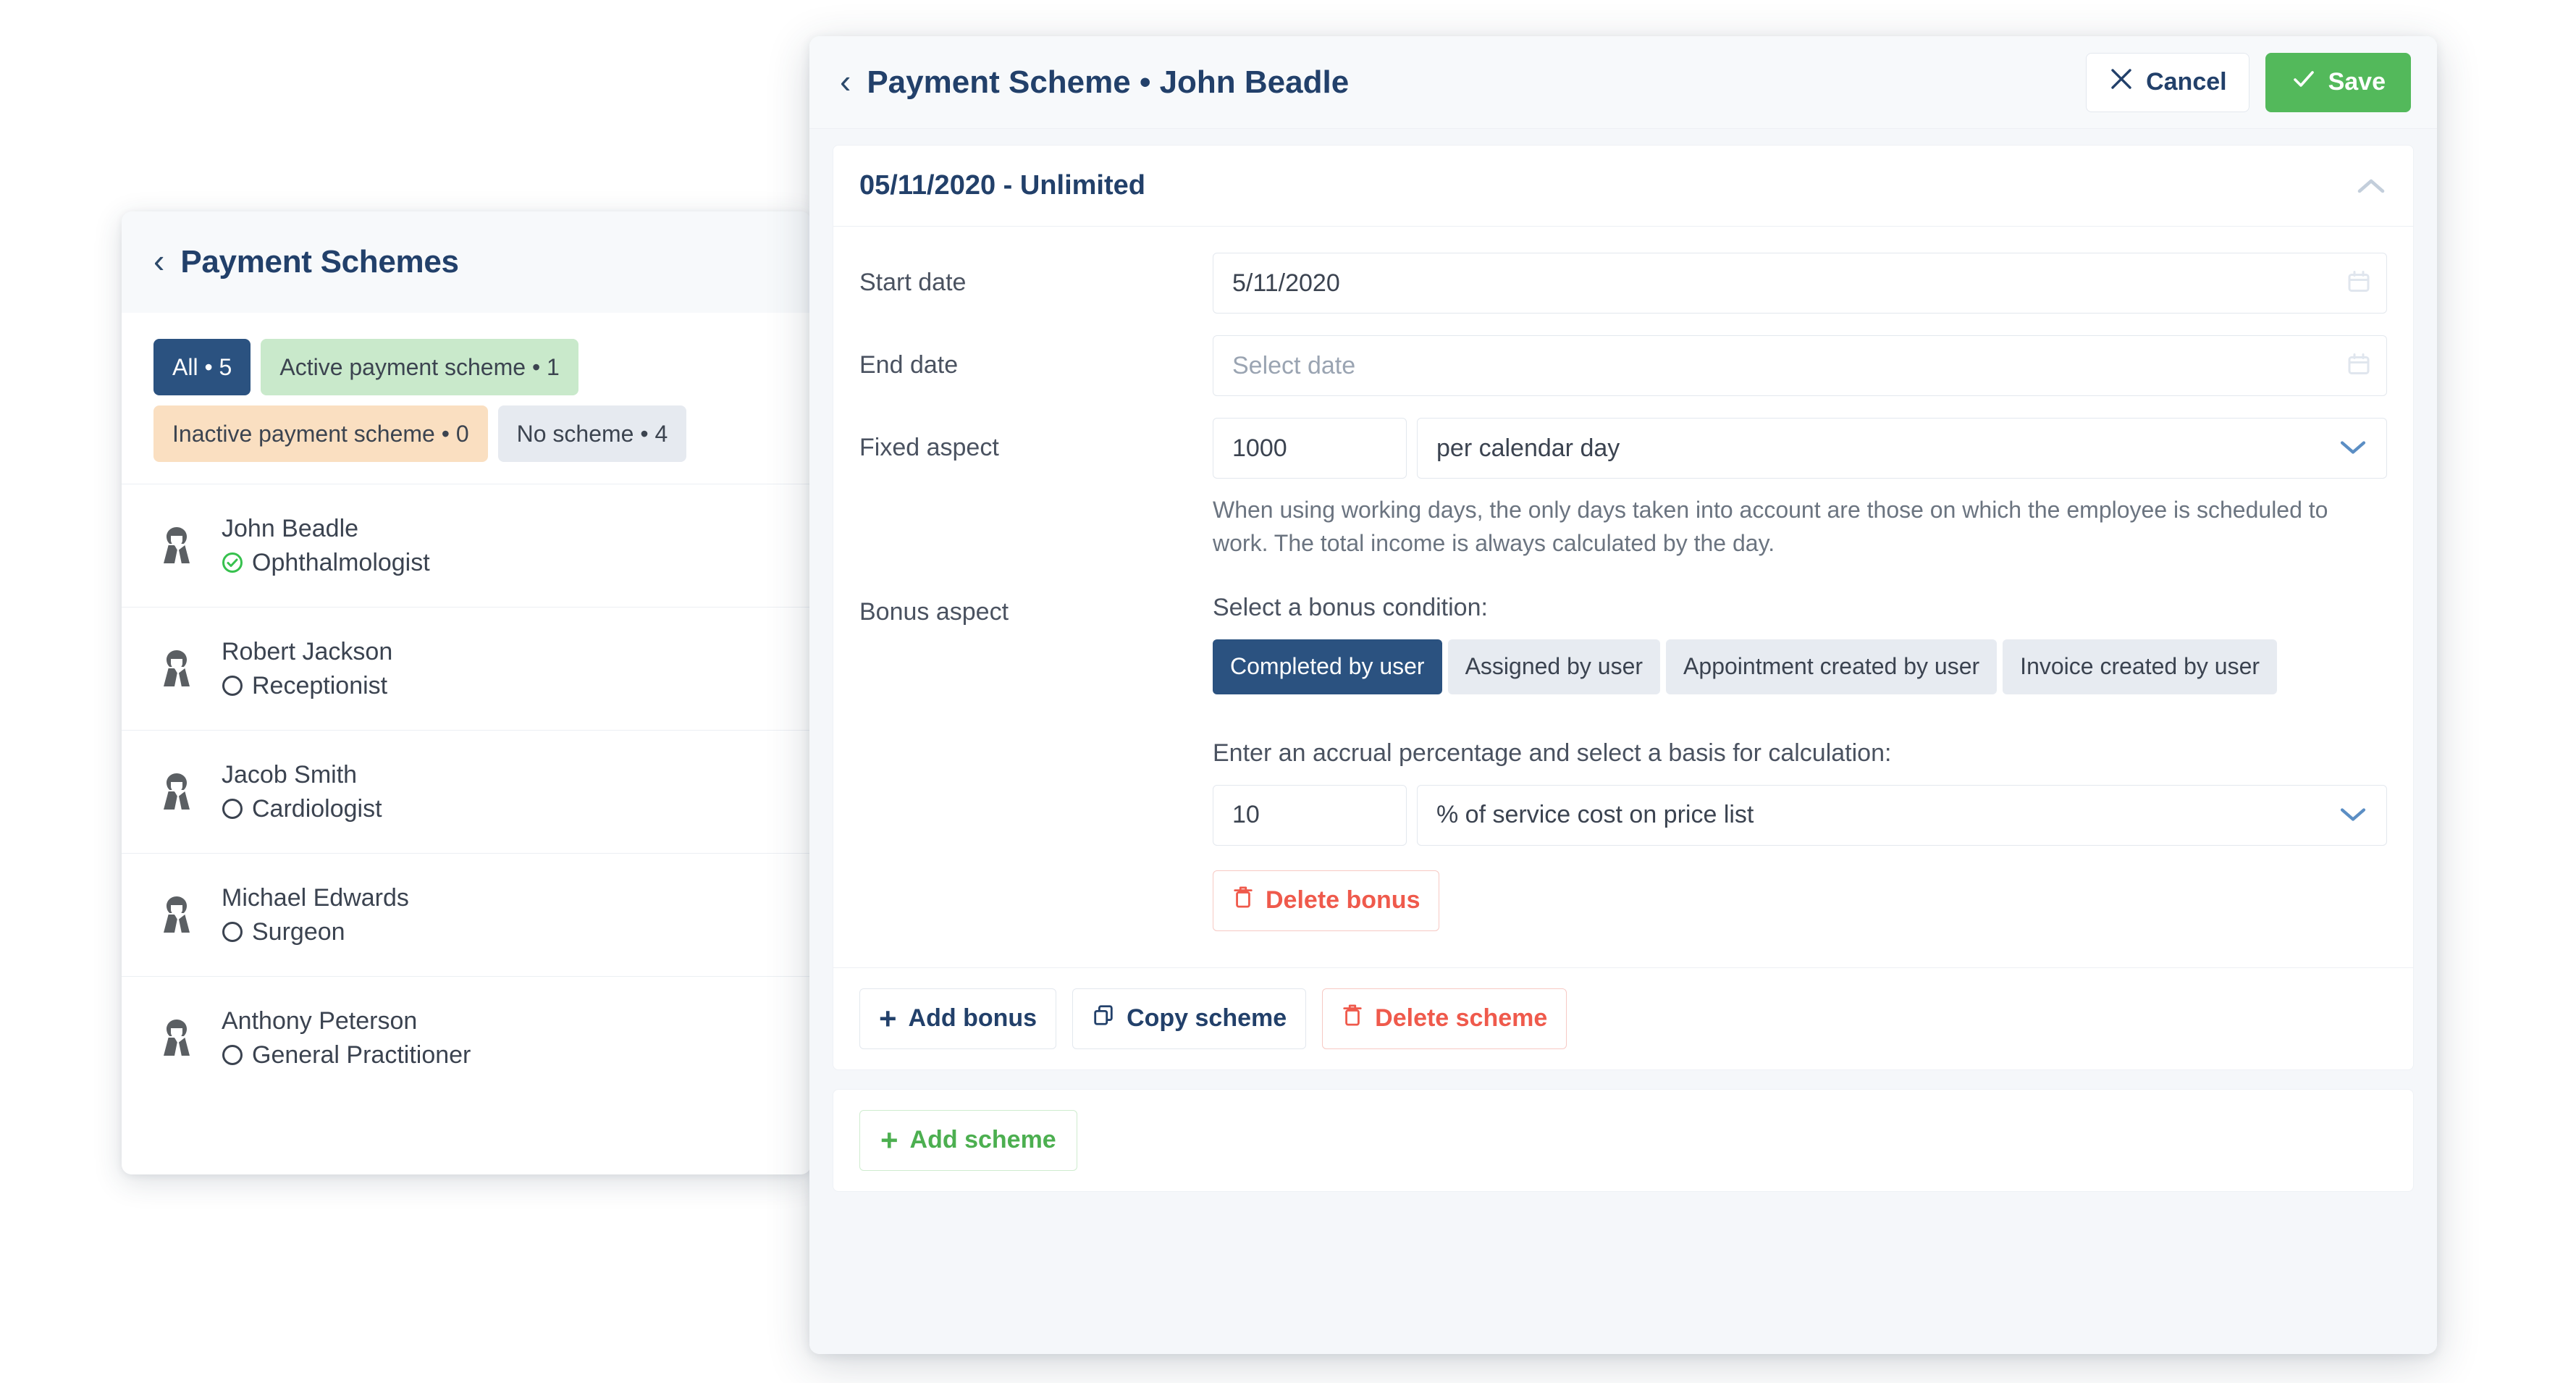 The height and width of the screenshot is (1383, 2576). I want to click on bonus-condition-appointment-created-by-user: Appointment created by user, so click(1832, 666).